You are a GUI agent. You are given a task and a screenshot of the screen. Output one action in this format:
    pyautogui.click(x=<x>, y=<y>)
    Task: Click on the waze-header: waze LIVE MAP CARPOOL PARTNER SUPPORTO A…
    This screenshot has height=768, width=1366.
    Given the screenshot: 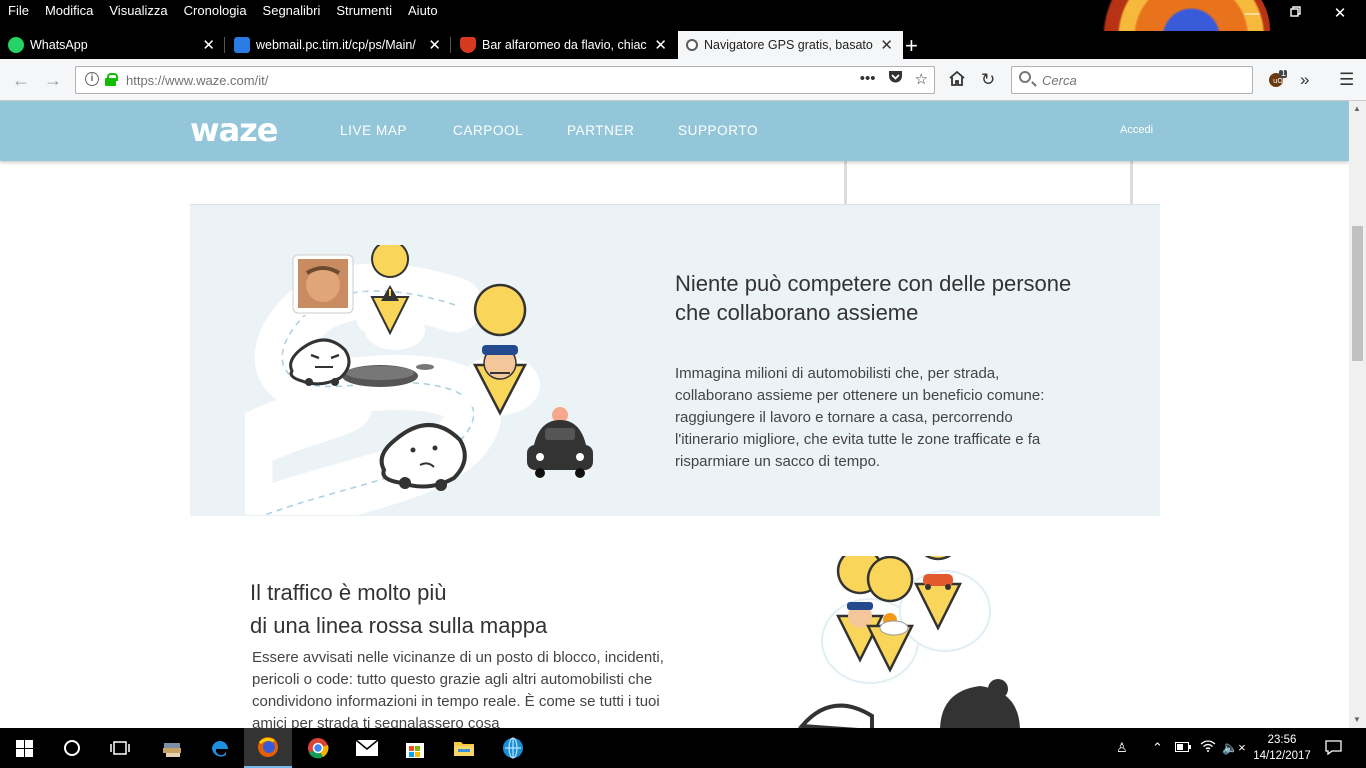 What is the action you would take?
    pyautogui.click(x=674, y=131)
    